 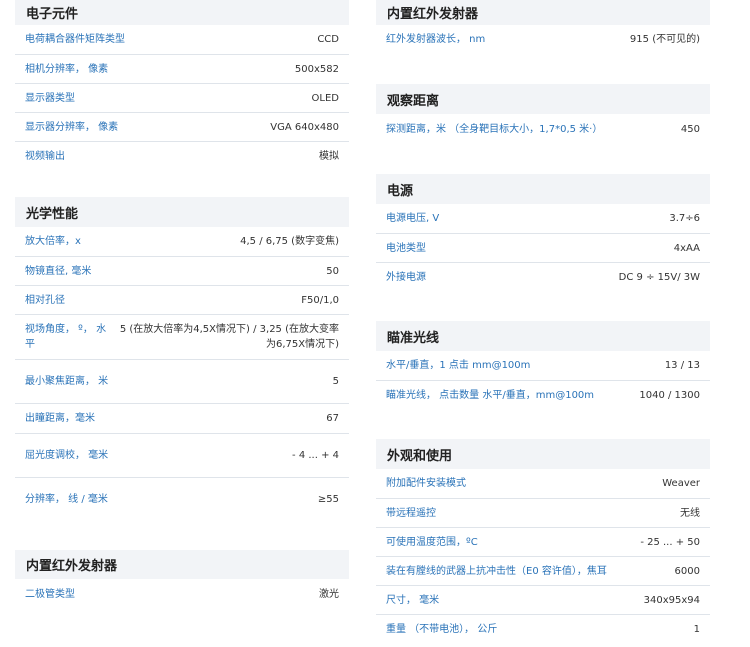 I want to click on spec-label: 相机分辨率， 像素, so click(x=67, y=69).